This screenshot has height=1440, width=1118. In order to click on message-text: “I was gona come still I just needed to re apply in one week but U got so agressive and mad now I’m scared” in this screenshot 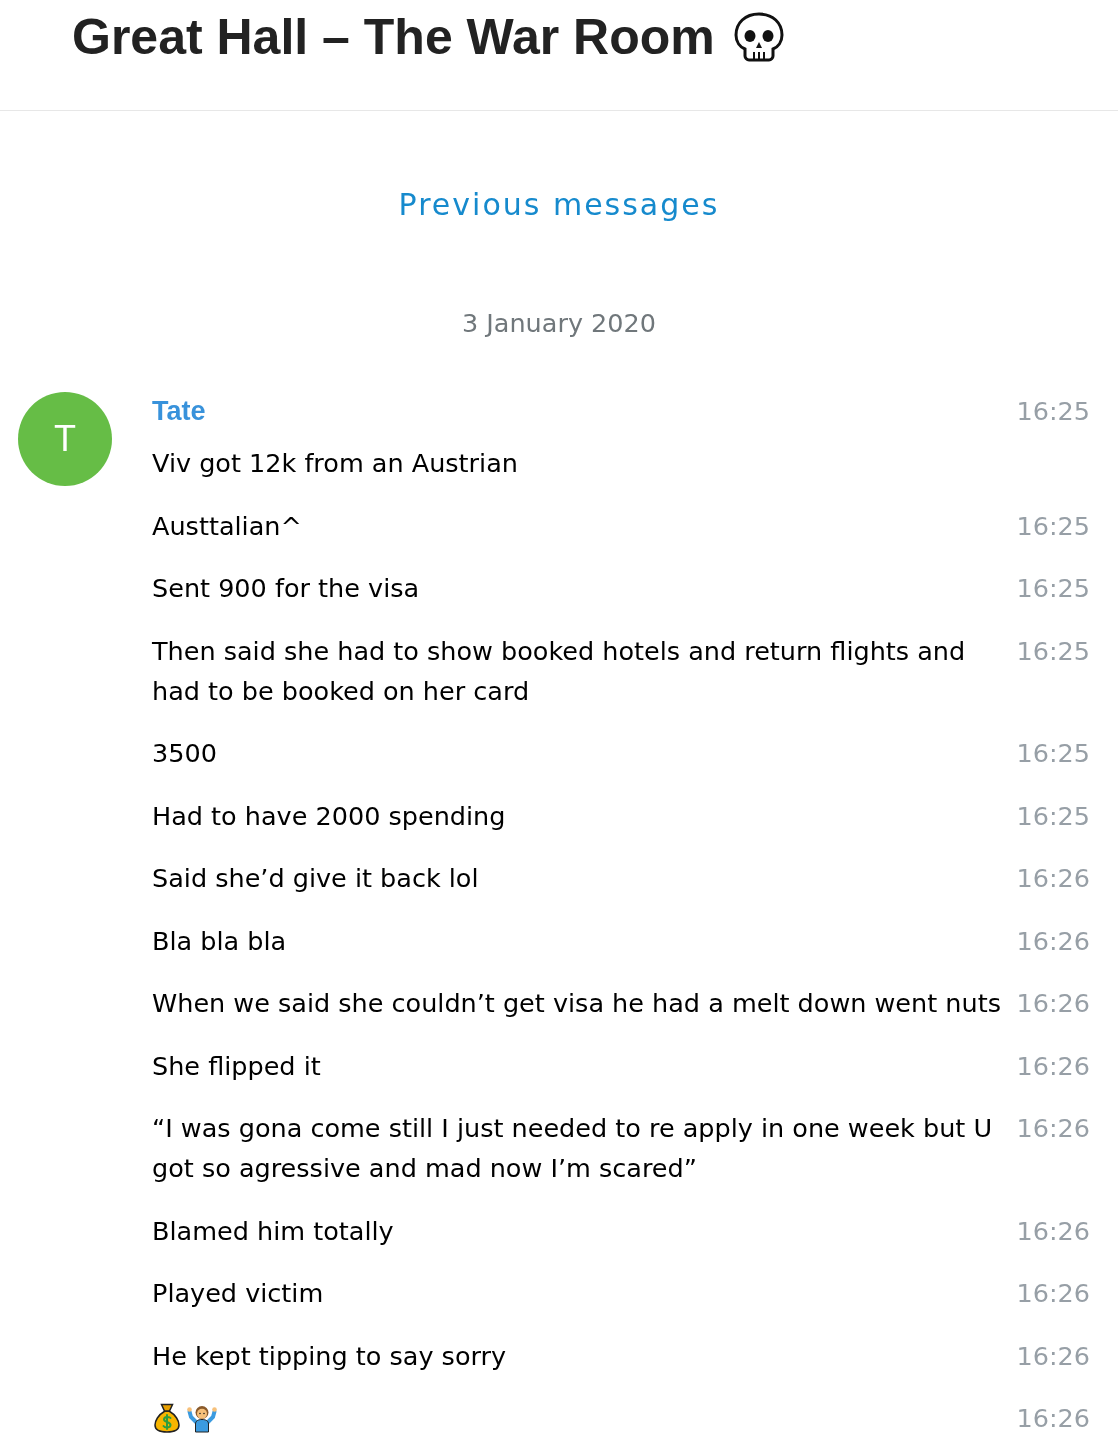, I will do `click(573, 1149)`.